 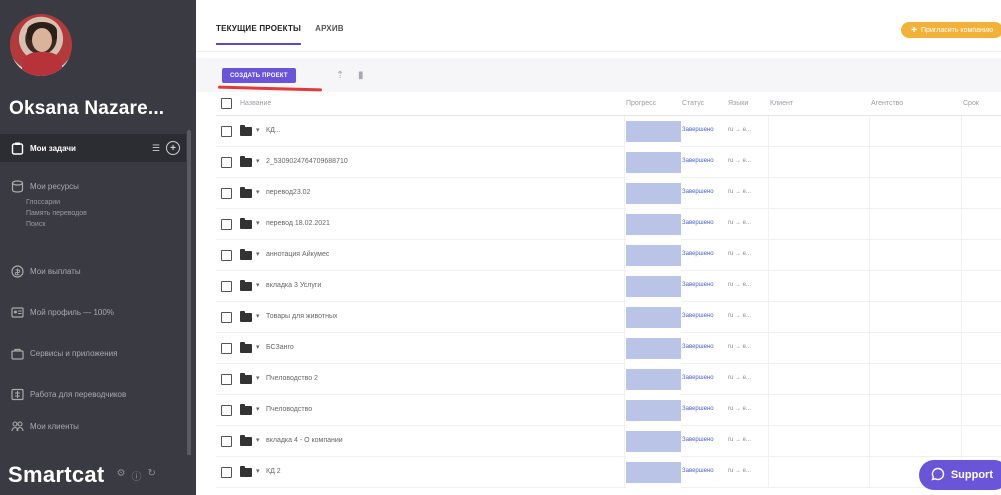 What do you see at coordinates (361, 75) in the screenshot?
I see `trash-icon: ▮` at bounding box center [361, 75].